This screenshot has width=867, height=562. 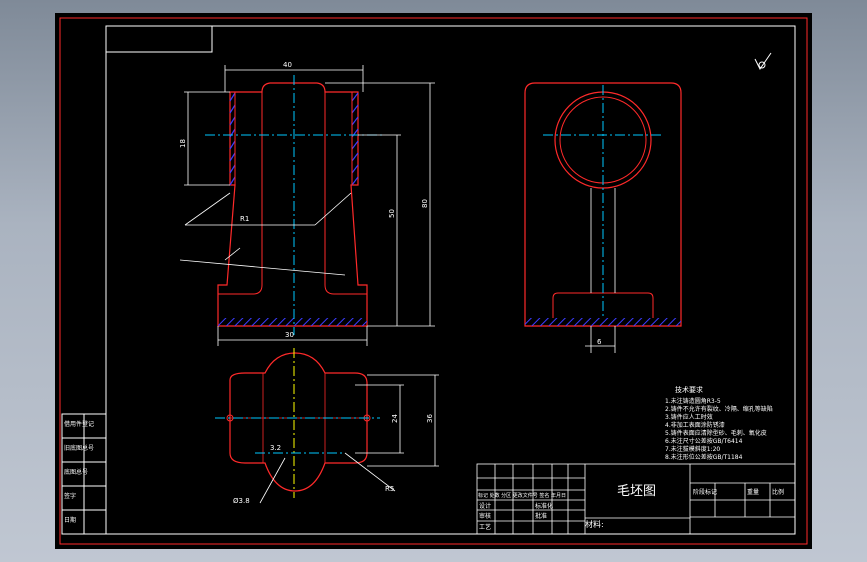 What do you see at coordinates (719, 409) in the screenshot?
I see `note-1: 2.铸件不允许有裂纹、冷隔、缩孔等缺陷` at bounding box center [719, 409].